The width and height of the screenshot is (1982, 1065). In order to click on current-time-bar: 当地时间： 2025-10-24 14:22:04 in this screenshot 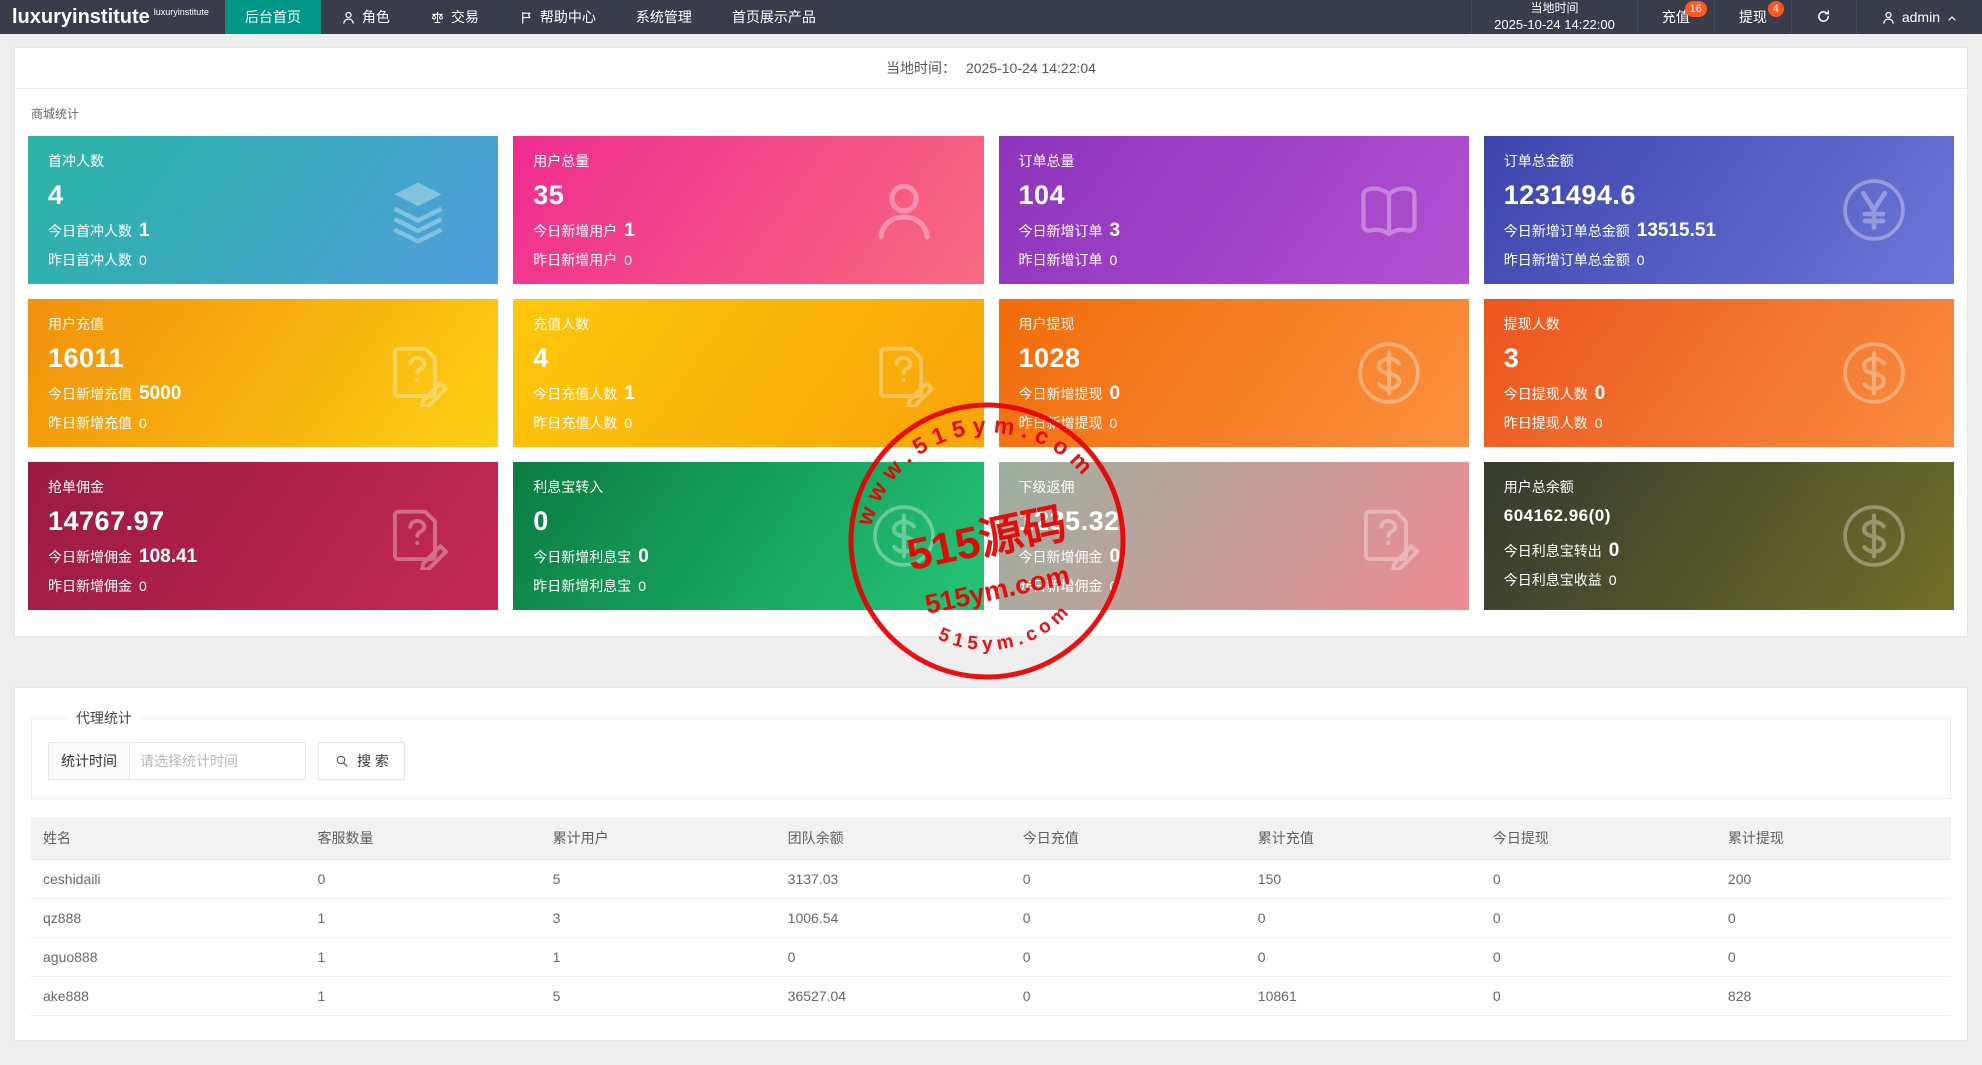, I will do `click(991, 68)`.